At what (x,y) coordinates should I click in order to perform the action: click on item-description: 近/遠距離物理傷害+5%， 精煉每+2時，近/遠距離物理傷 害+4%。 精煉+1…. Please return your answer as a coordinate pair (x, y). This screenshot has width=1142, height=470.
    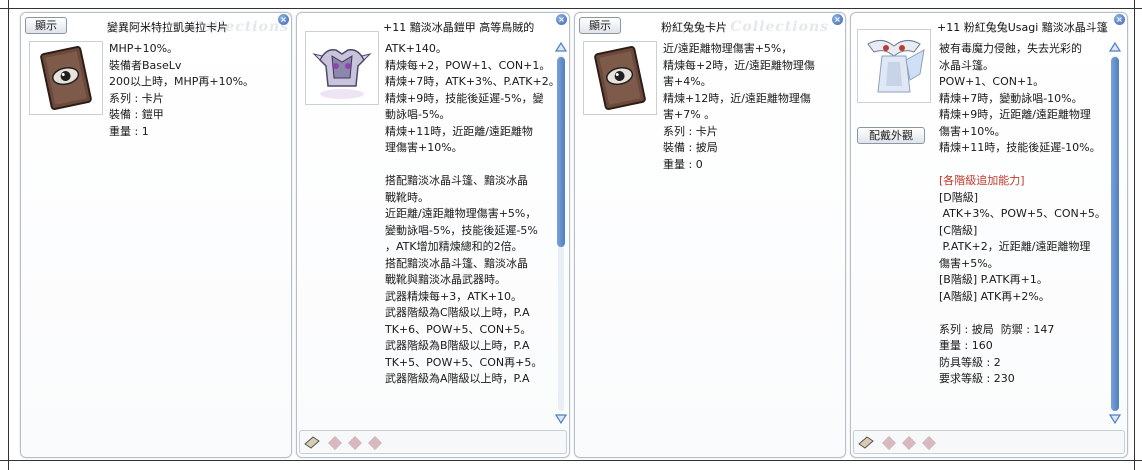
    Looking at the image, I should click on (739, 107).